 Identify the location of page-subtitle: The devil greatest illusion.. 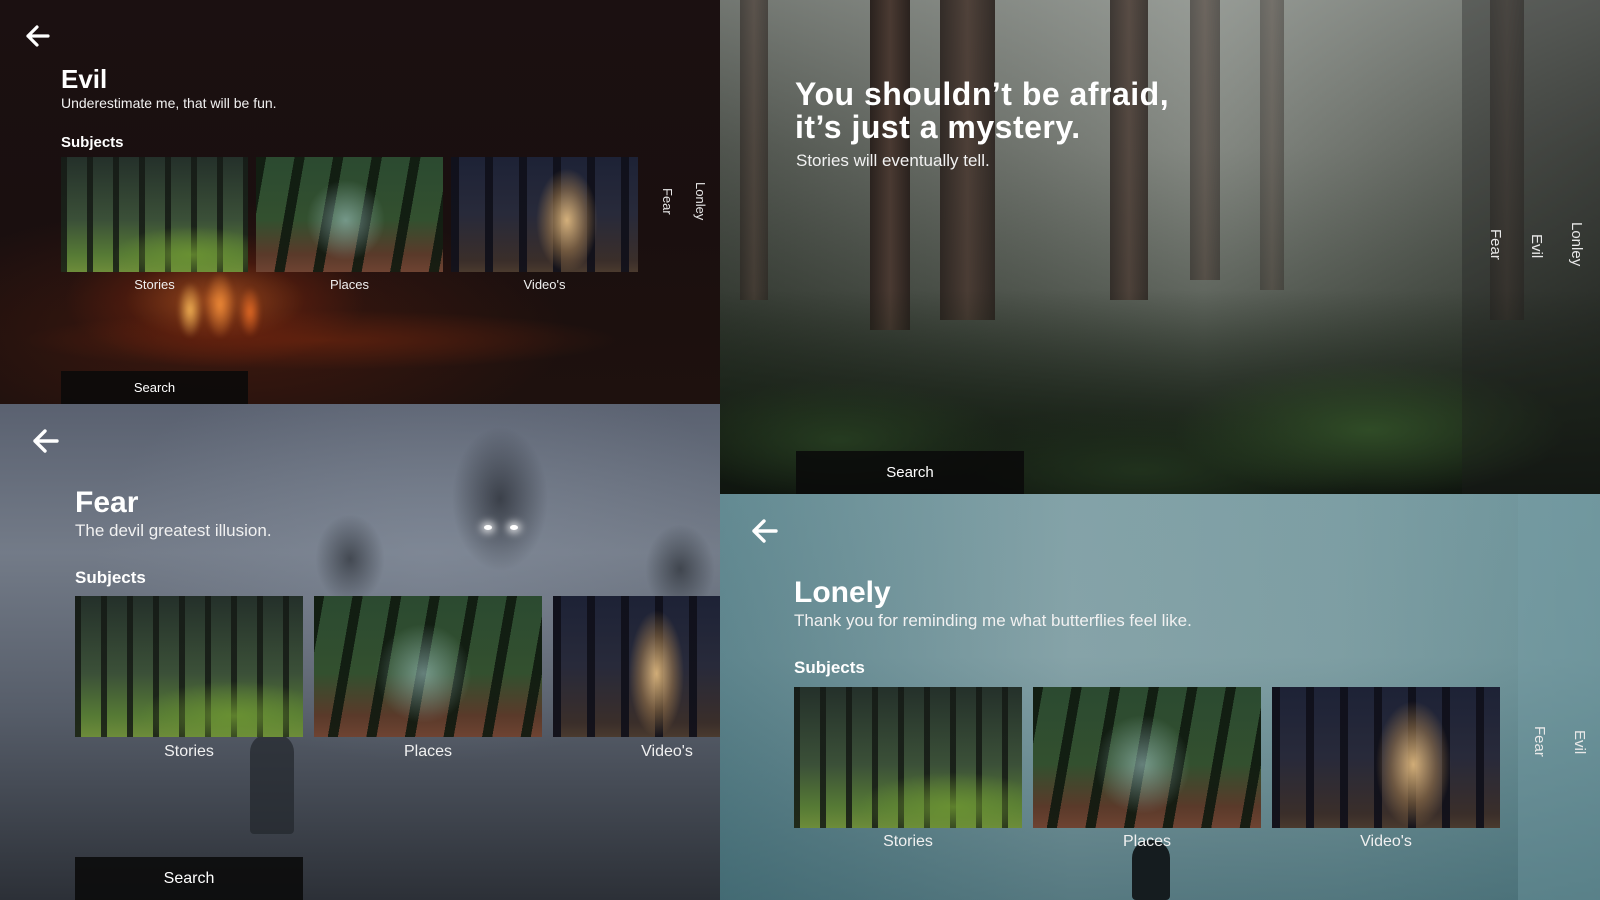
(173, 530).